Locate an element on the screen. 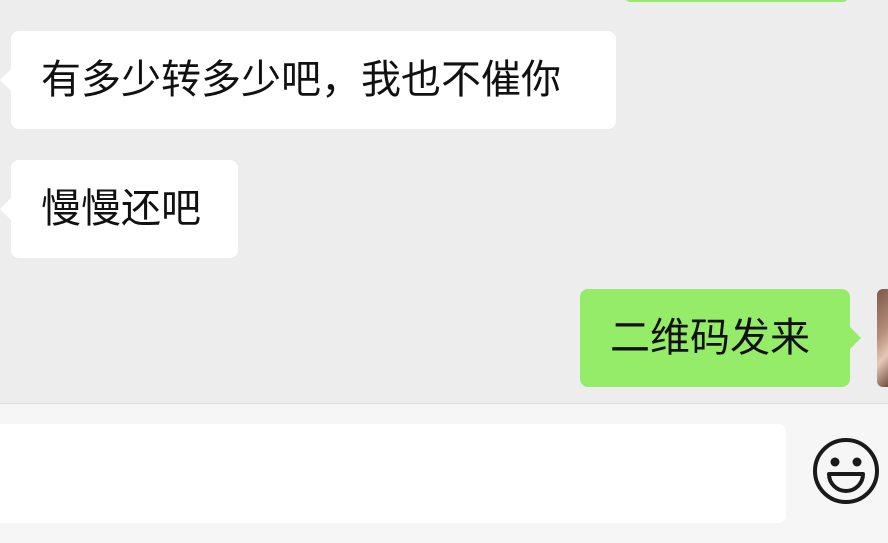 The image size is (888, 543). emoji-icon is located at coordinates (846, 471).